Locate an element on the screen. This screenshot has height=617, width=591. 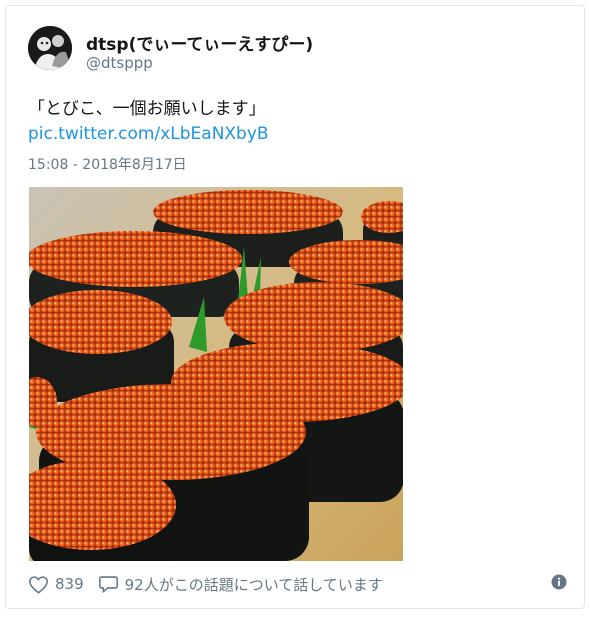
tweet-actions: 839 92人がこの話題について話しています is located at coordinates (300, 584).